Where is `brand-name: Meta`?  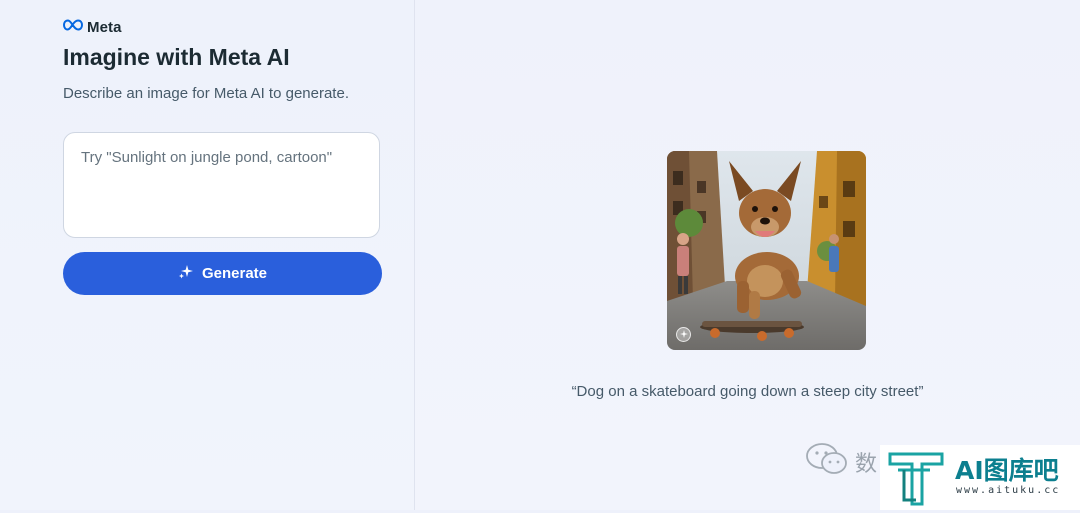 brand-name: Meta is located at coordinates (104, 27).